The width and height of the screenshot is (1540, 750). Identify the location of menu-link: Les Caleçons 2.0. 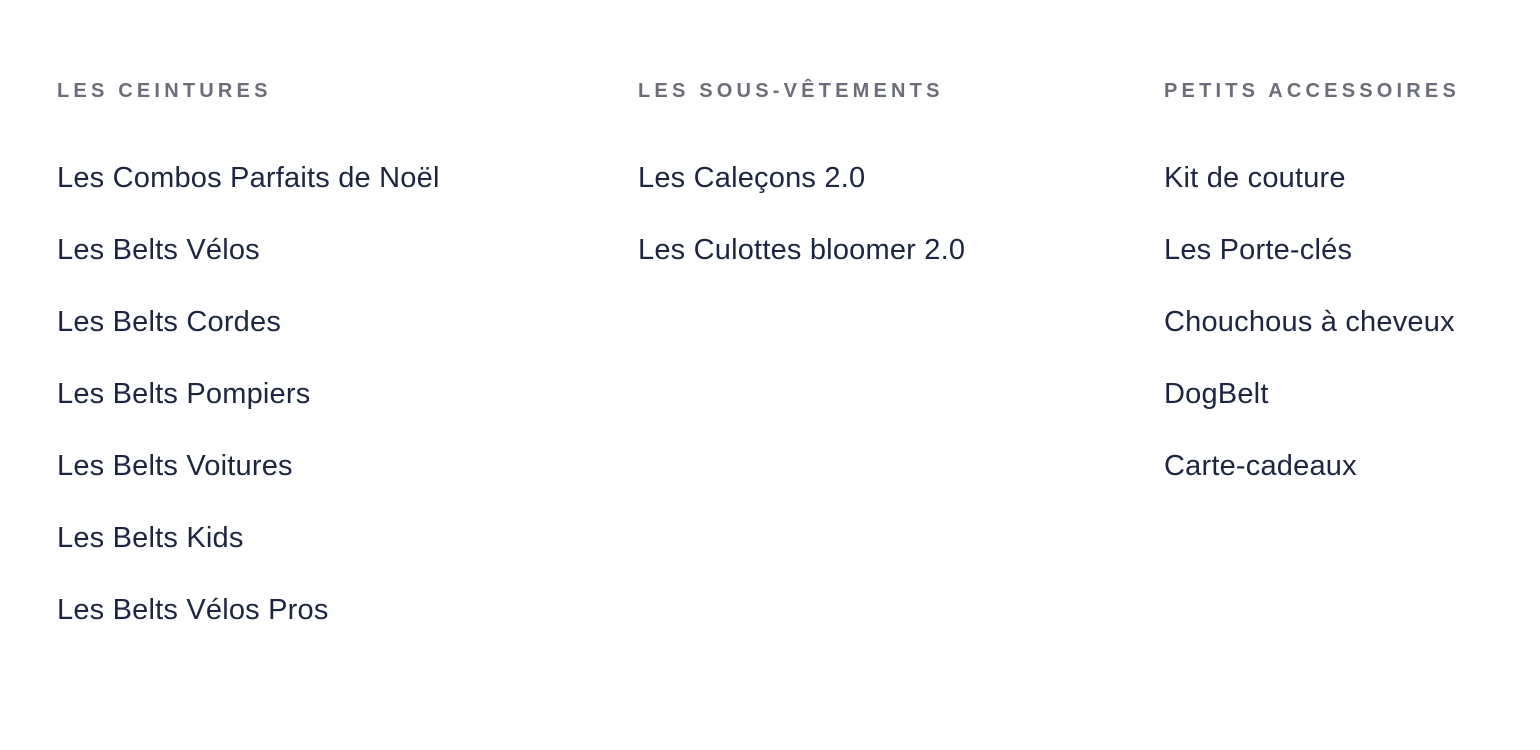
(751, 178).